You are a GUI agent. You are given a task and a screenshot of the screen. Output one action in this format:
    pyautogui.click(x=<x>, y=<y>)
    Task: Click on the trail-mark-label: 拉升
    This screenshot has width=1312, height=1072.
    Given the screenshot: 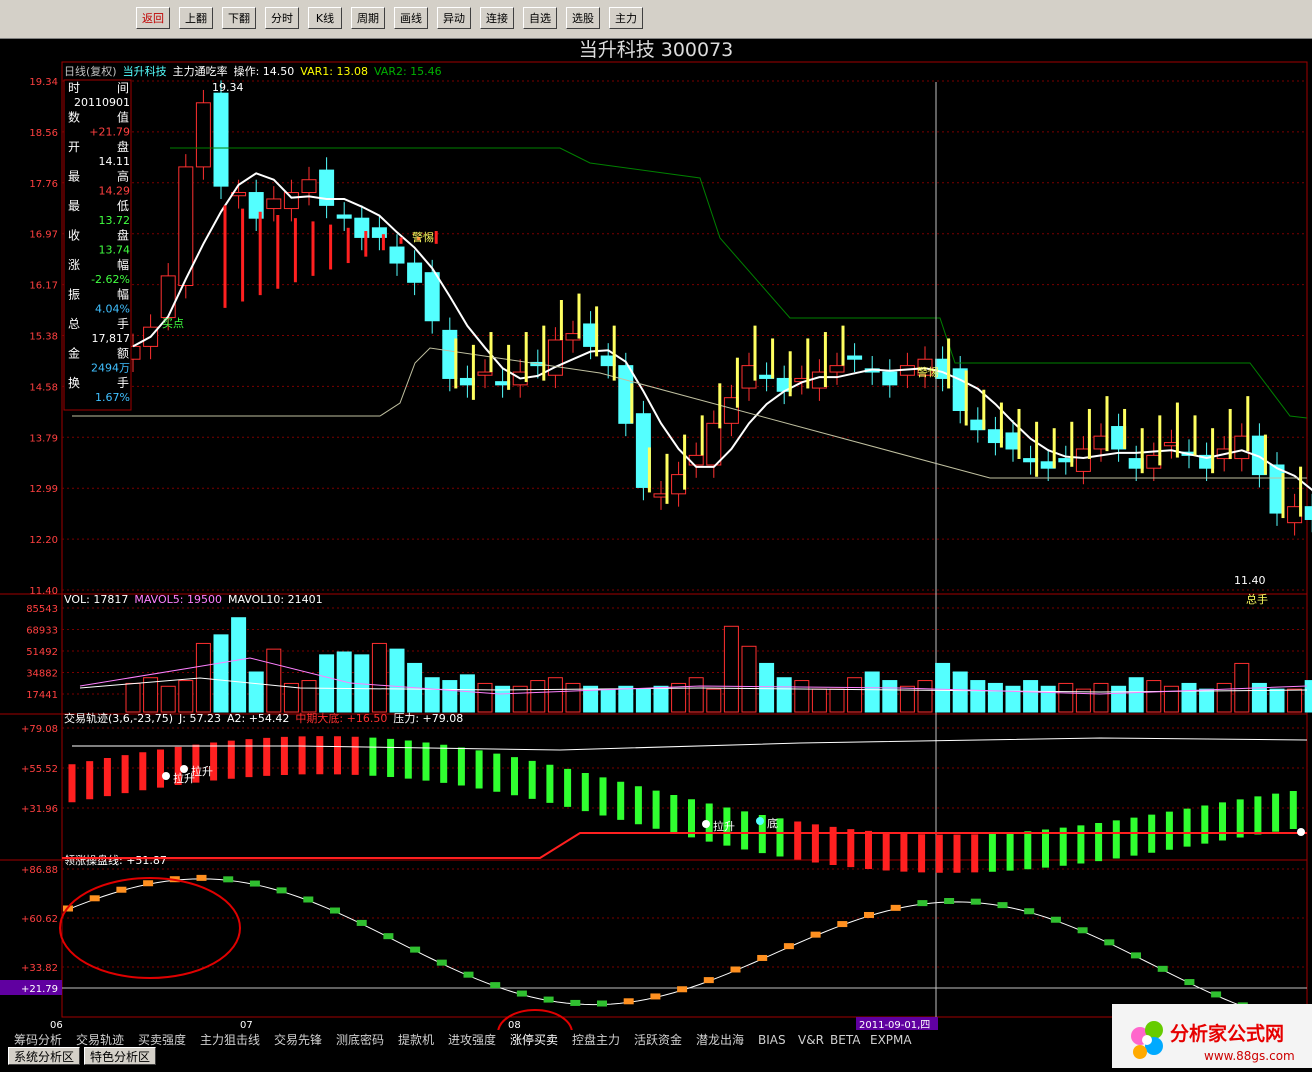 What is the action you would take?
    pyautogui.click(x=202, y=771)
    